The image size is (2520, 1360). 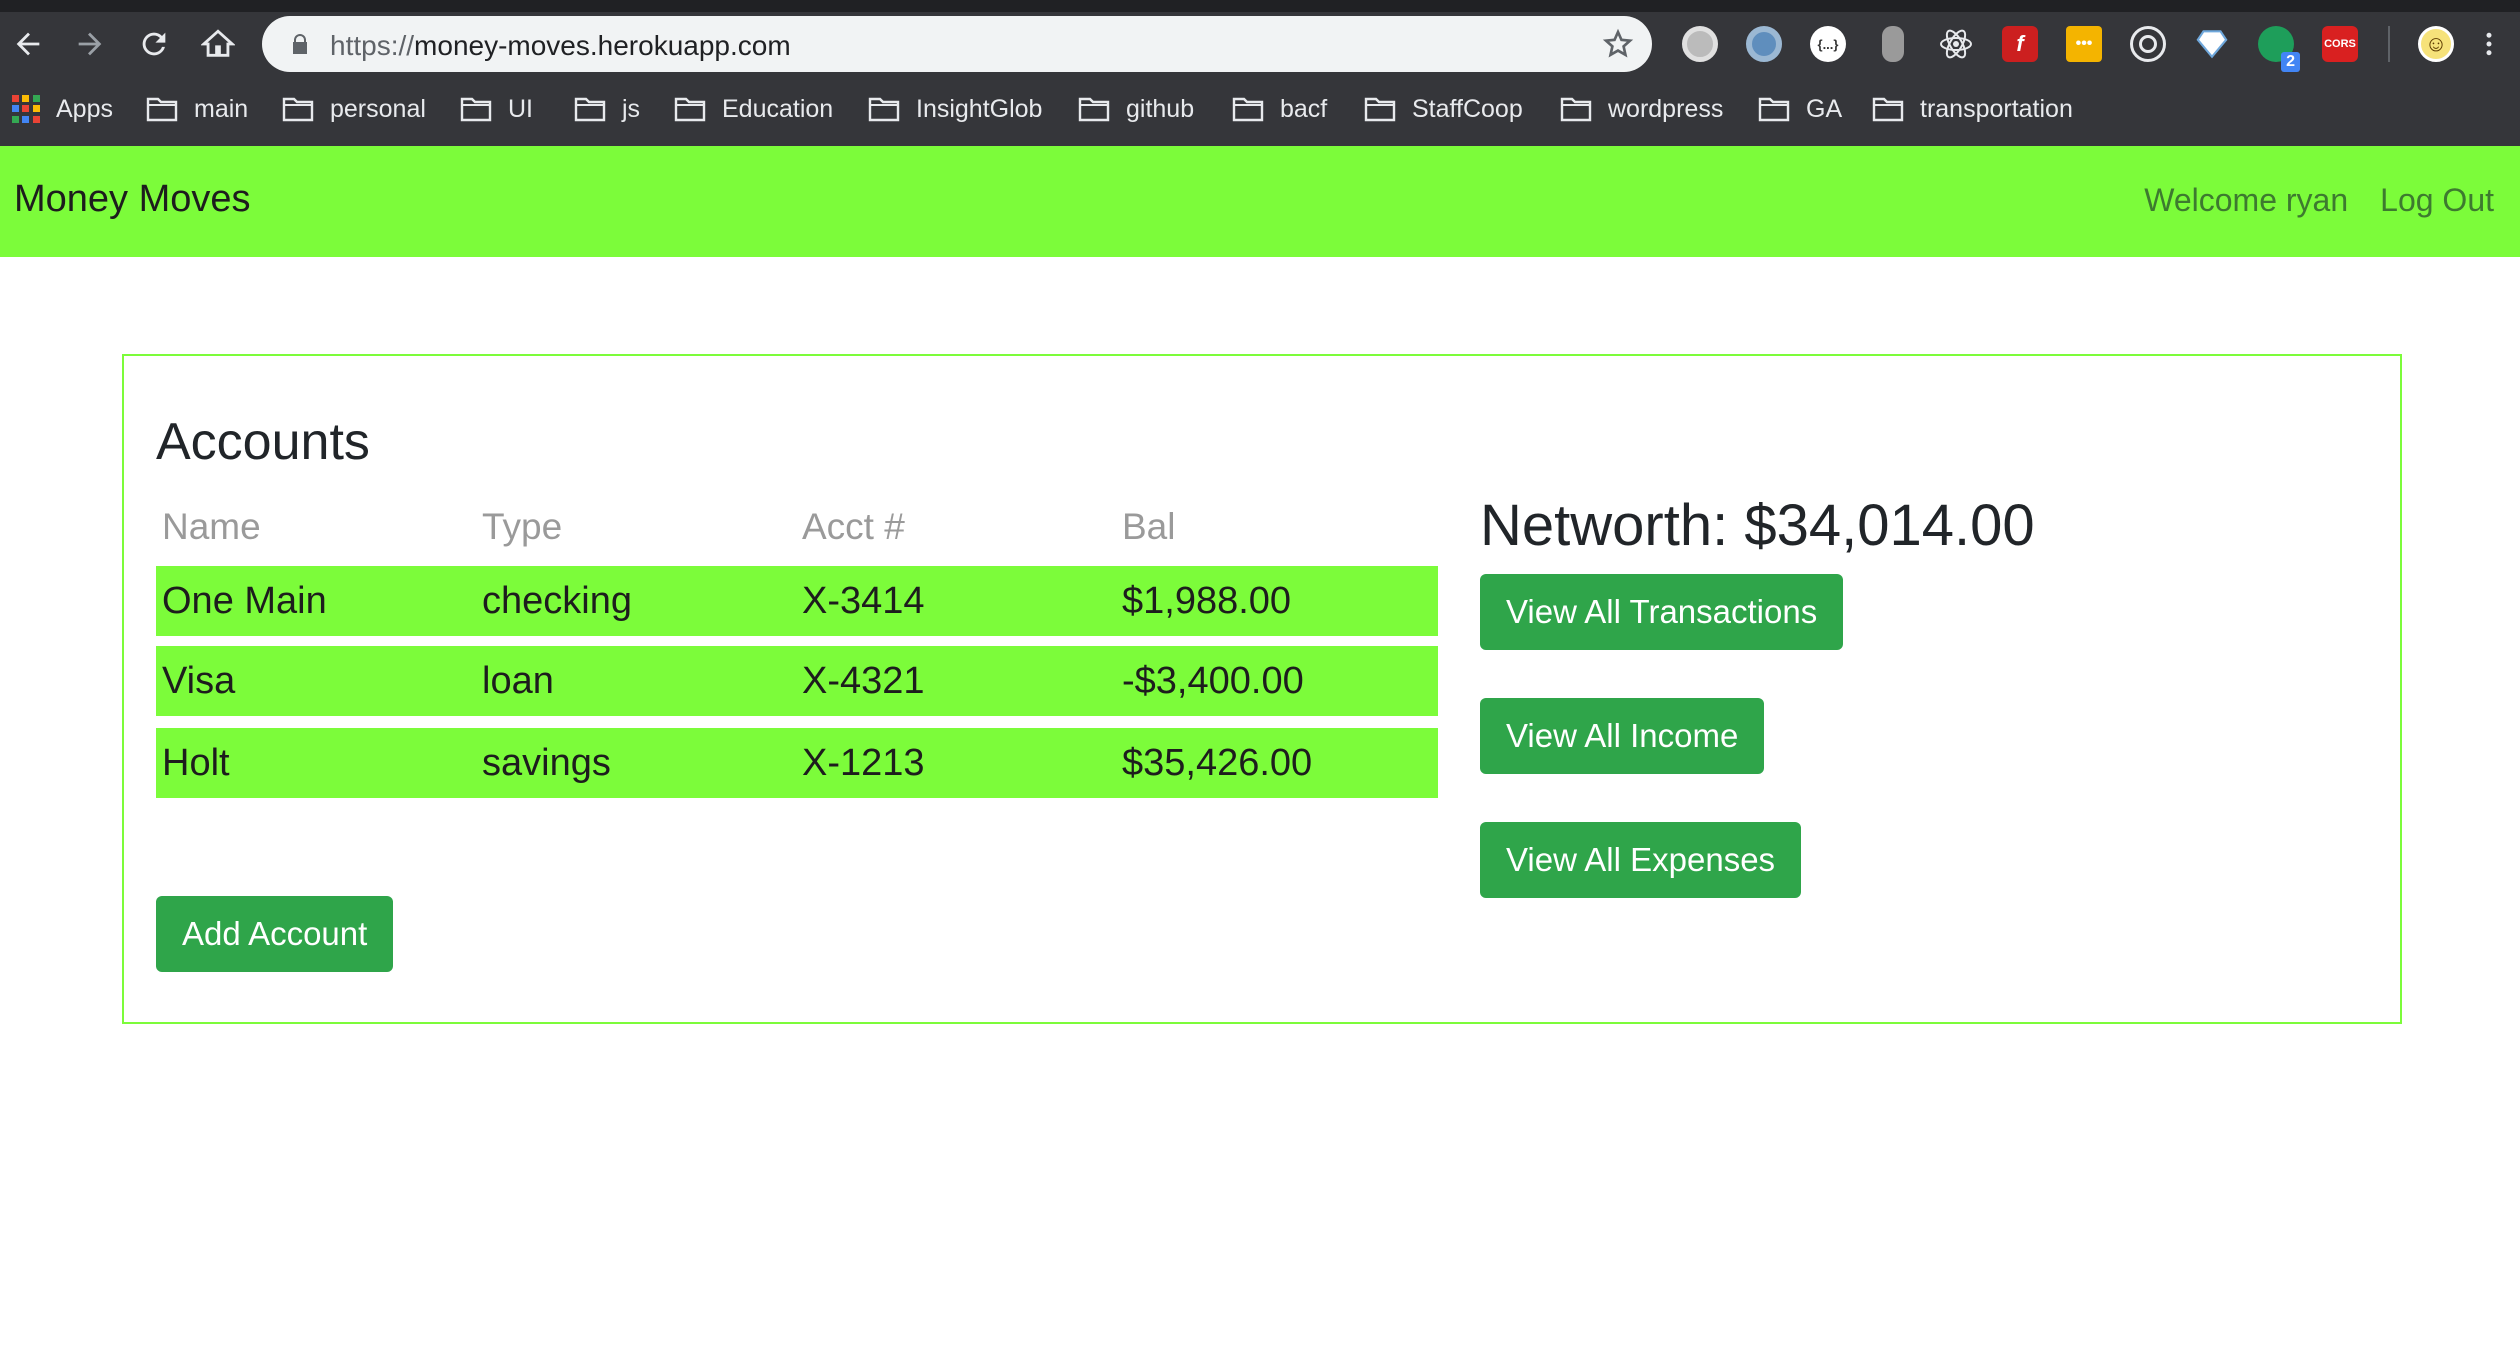 I want to click on diamond-icon, so click(x=2212, y=44).